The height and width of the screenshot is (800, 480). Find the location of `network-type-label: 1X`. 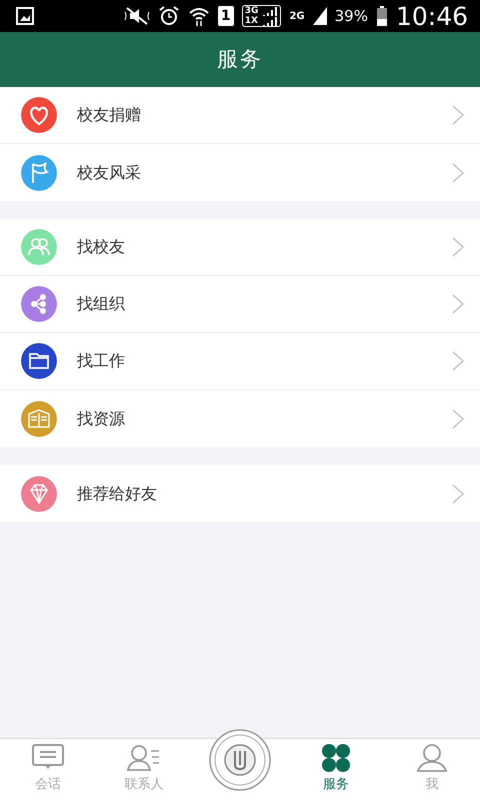

network-type-label: 1X is located at coordinates (251, 21).